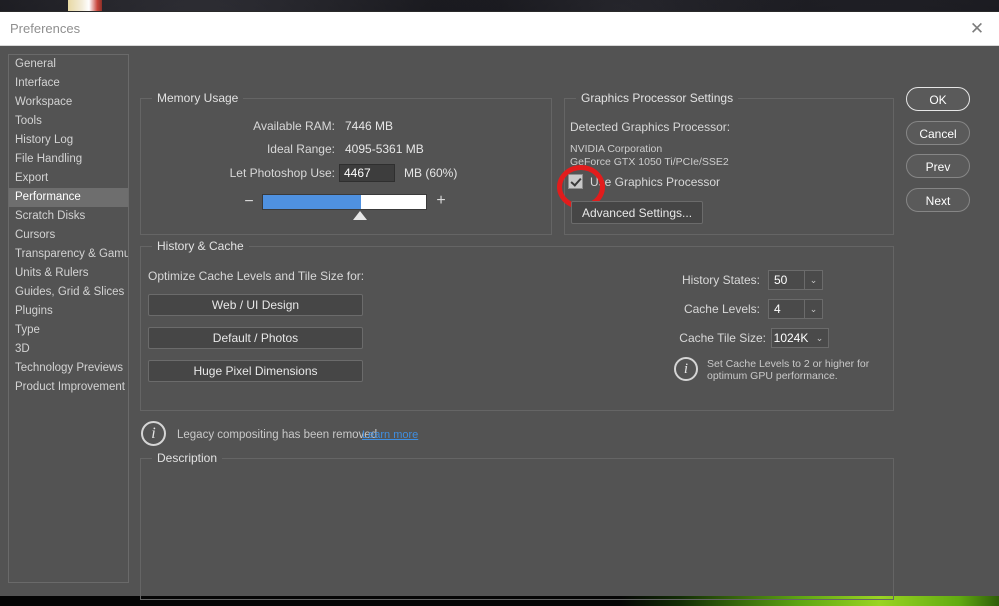 This screenshot has height=606, width=999. Describe the element at coordinates (367, 173) in the screenshot. I see `memory-allocation-input` at that location.